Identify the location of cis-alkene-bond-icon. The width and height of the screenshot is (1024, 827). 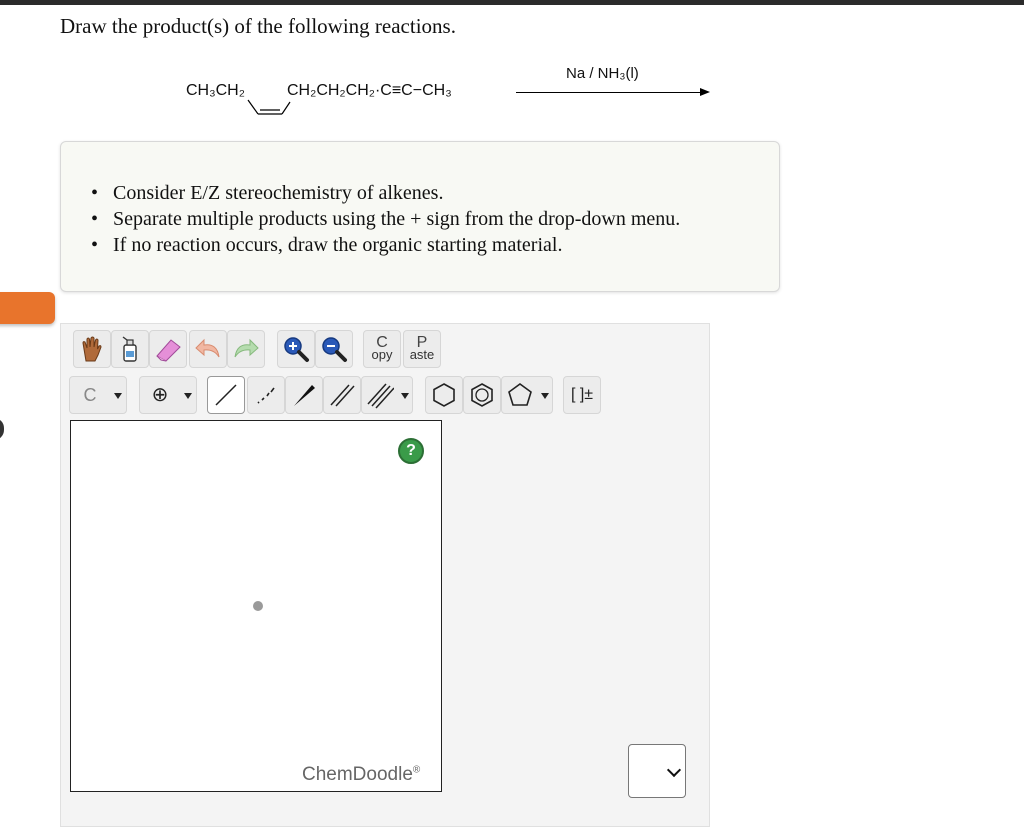
(269, 107).